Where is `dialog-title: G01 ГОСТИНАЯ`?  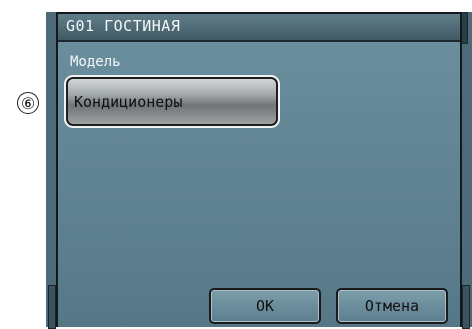
dialog-title: G01 ГОСТИНАЯ is located at coordinates (123, 26).